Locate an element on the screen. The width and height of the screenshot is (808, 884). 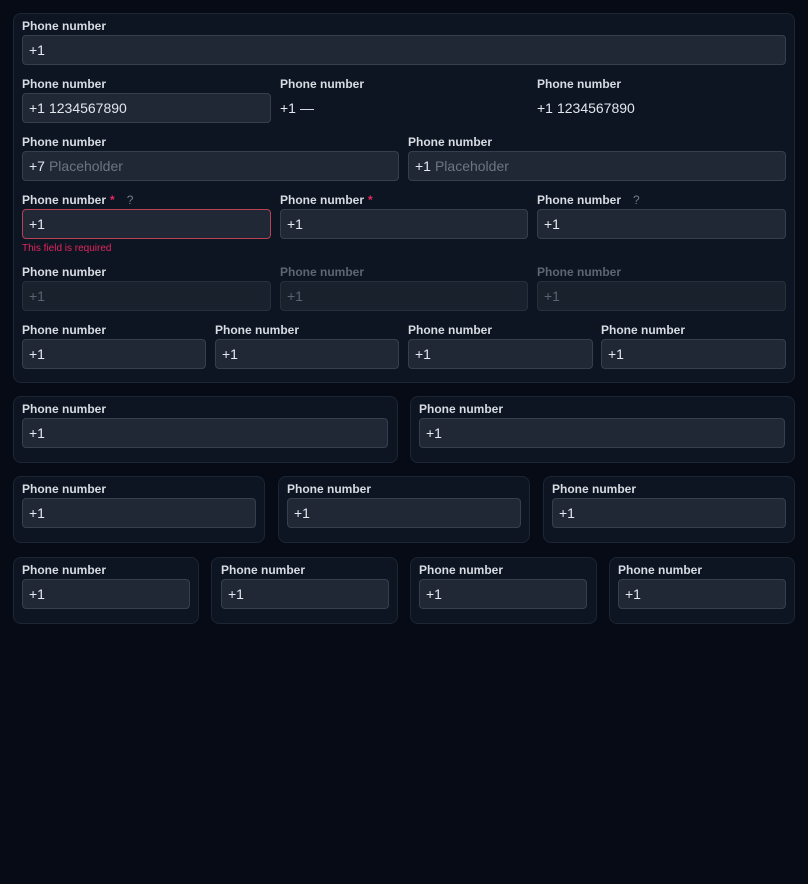
phone-field-disabled-value: Phone number +1 is located at coordinates (146, 291).